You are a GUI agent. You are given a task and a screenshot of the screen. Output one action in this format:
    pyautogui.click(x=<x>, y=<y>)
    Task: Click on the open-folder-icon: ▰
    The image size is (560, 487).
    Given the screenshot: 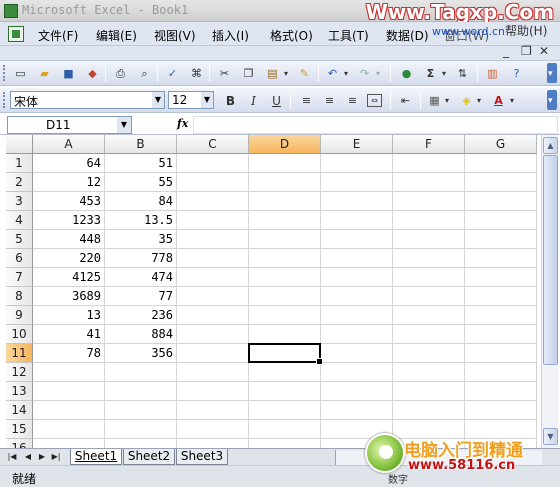 What is the action you would take?
    pyautogui.click(x=44, y=73)
    